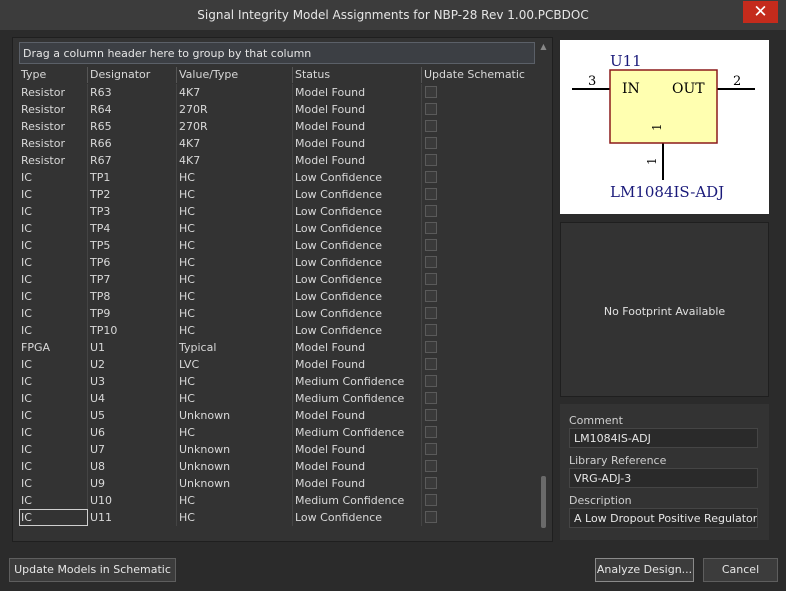 This screenshot has width=786, height=591. What do you see at coordinates (357, 75) in the screenshot?
I see `column-header-status: Status` at bounding box center [357, 75].